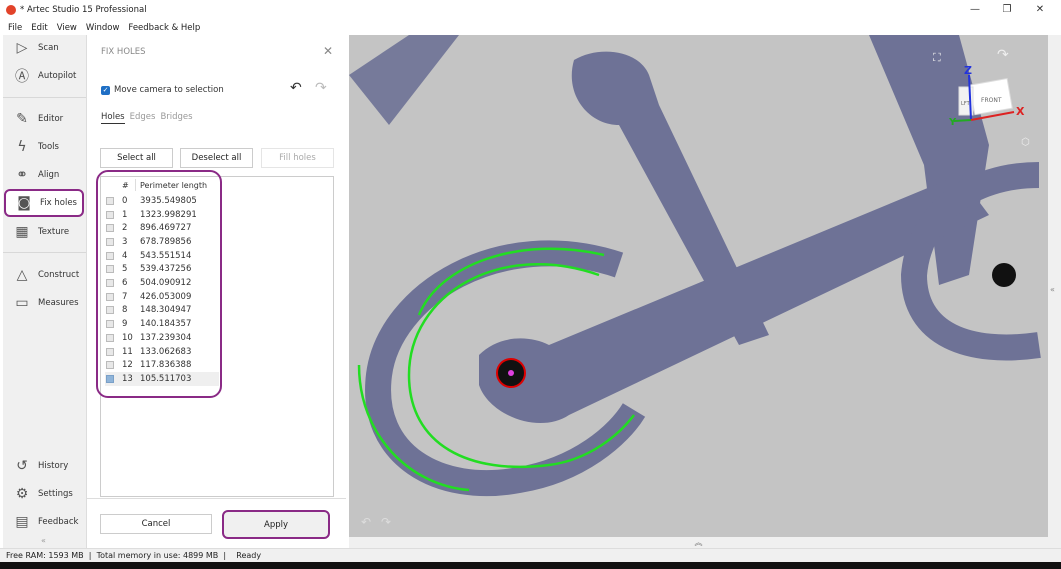 The height and width of the screenshot is (569, 1061). Describe the element at coordinates (113, 118) in the screenshot. I see `tab-holes: Holes` at that location.